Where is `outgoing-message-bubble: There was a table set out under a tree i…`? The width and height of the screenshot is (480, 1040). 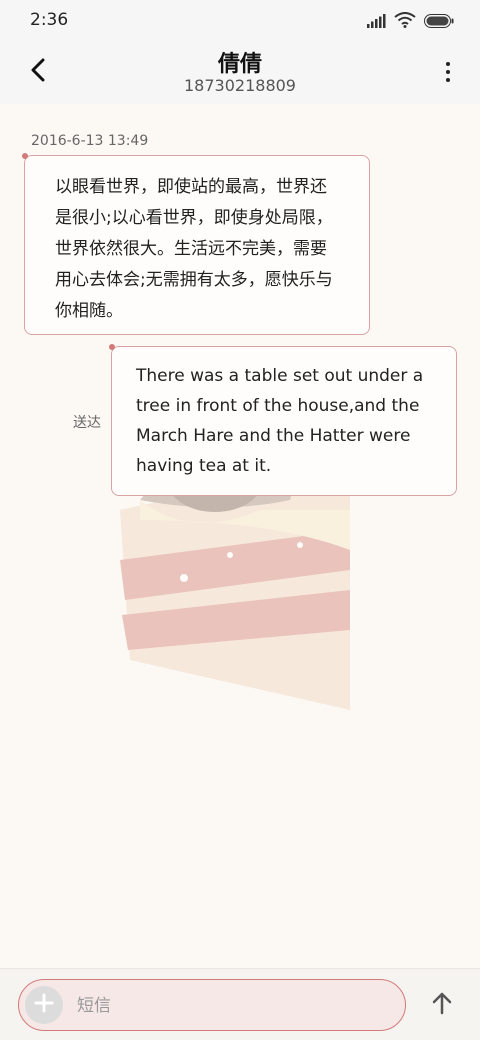 outgoing-message-bubble: There was a table set out under a tree i… is located at coordinates (283, 420).